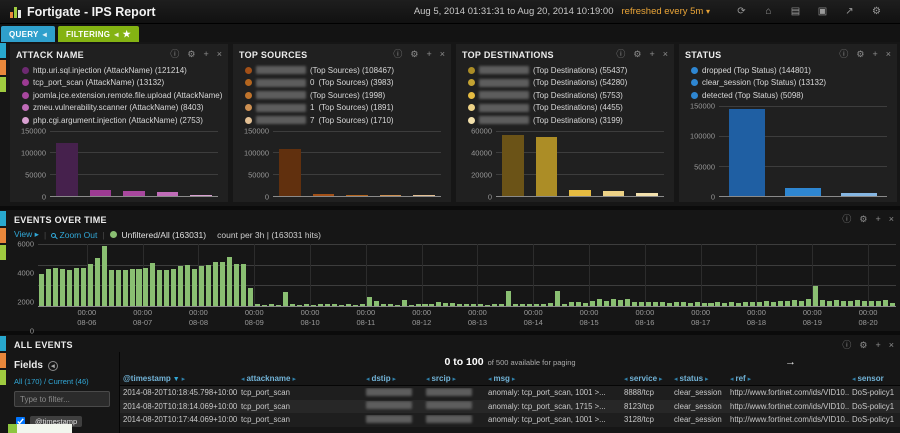 The width and height of the screenshot is (900, 433). Describe the element at coordinates (345, 83) in the screenshot. I see `legend-item: 0 (Top Sources) (3983)` at that location.